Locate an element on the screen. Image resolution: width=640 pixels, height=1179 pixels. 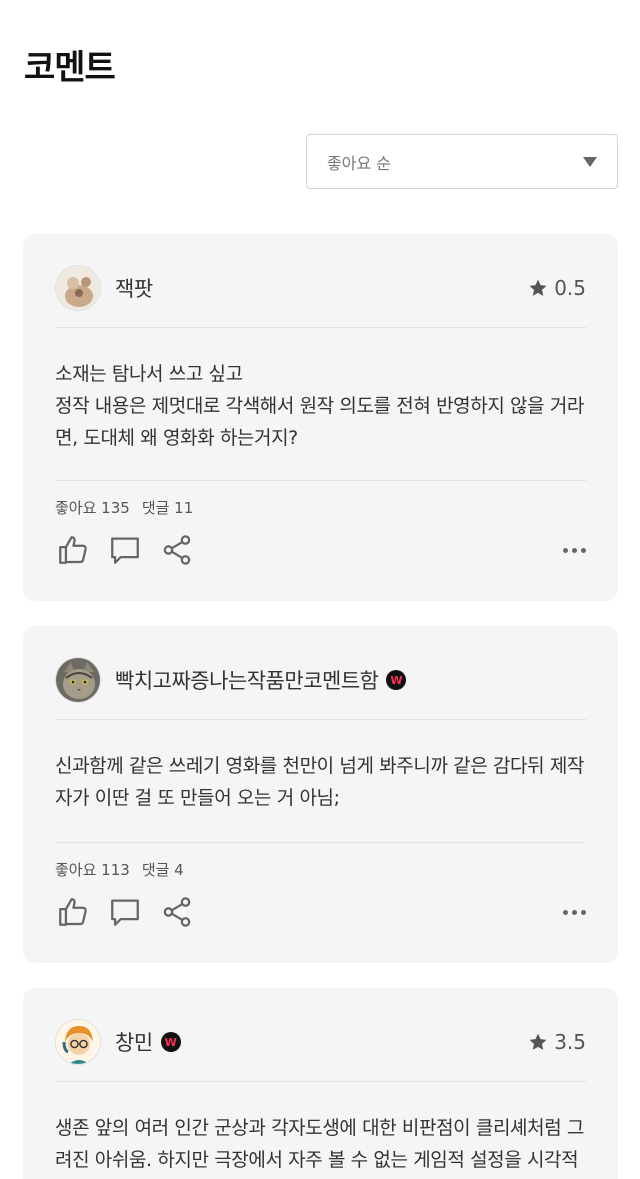
rating: 3.5 is located at coordinates (557, 1042).